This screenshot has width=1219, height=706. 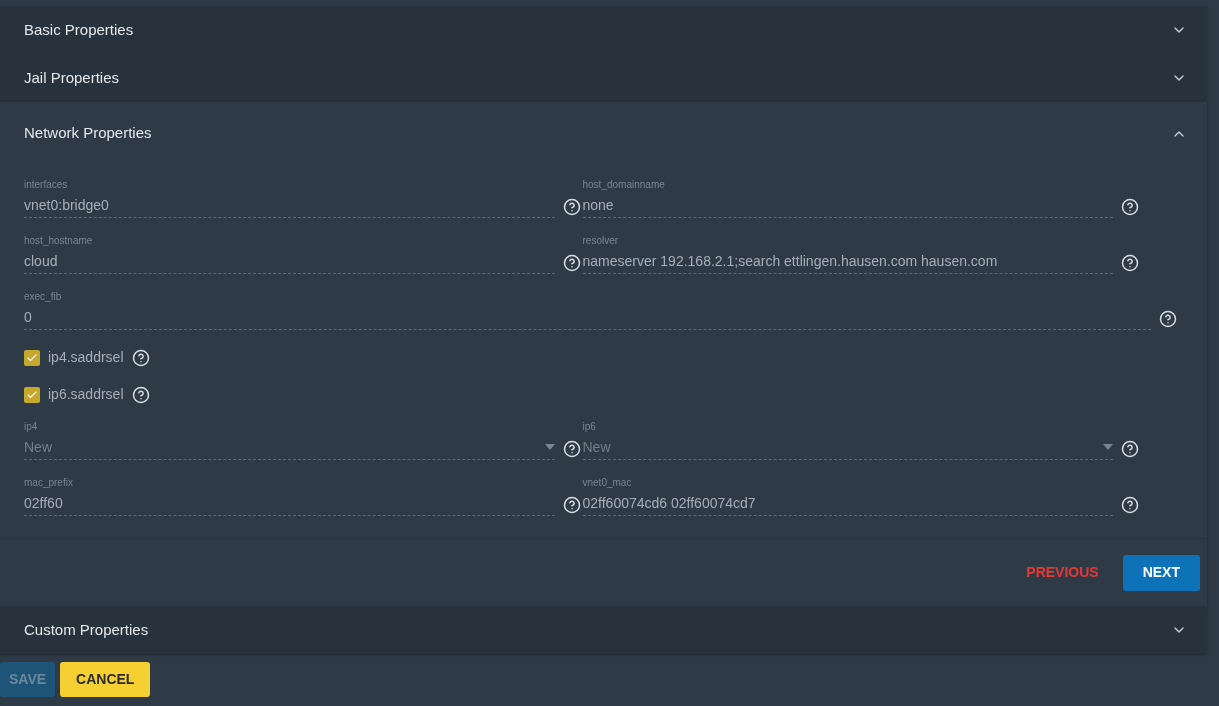 I want to click on input-field: host_domainname none, so click(x=847, y=198).